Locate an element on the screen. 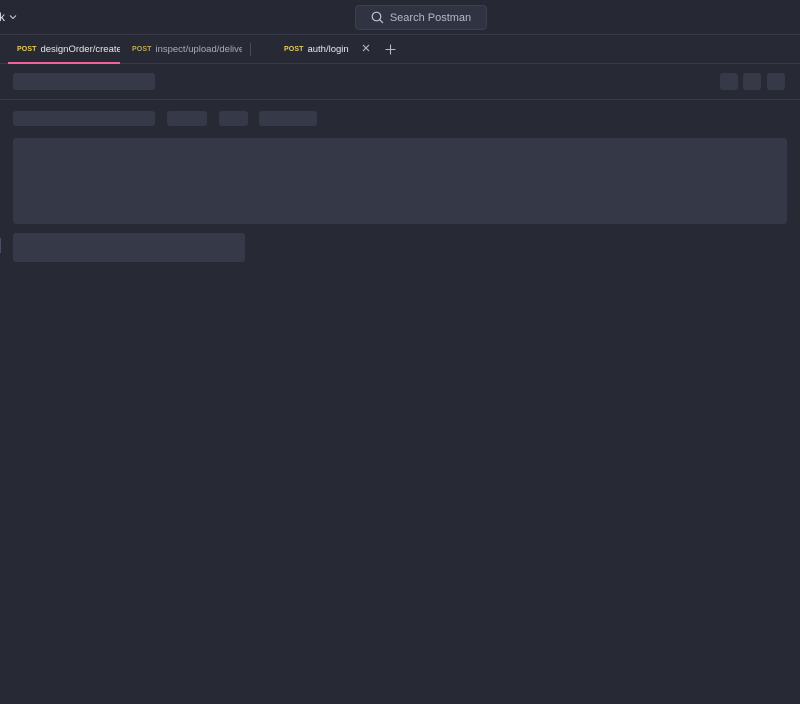  response-header-placeholder is located at coordinates (129, 247).